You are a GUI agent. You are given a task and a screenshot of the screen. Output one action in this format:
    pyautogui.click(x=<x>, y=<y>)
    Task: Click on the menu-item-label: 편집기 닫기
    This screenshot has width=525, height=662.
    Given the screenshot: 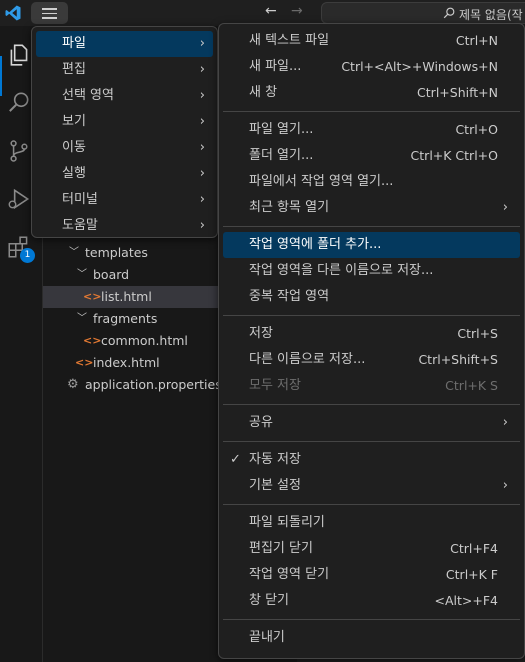 What is the action you would take?
    pyautogui.click(x=281, y=548)
    